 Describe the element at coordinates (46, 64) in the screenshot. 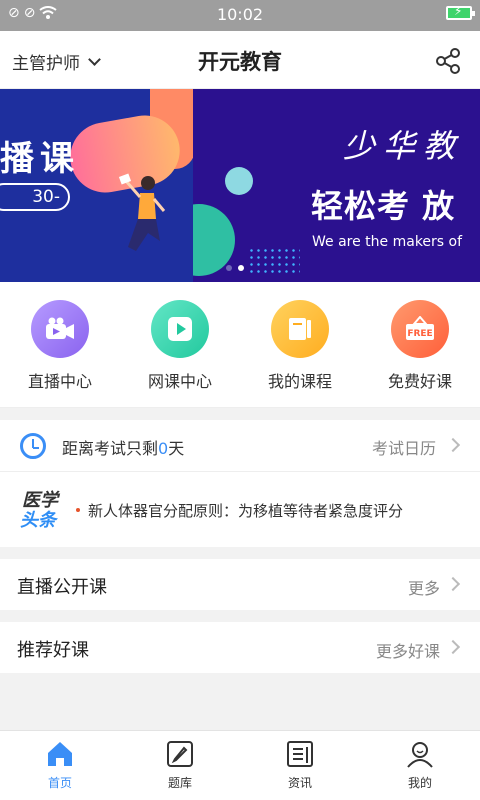

I see `role-label: 主管护师` at that location.